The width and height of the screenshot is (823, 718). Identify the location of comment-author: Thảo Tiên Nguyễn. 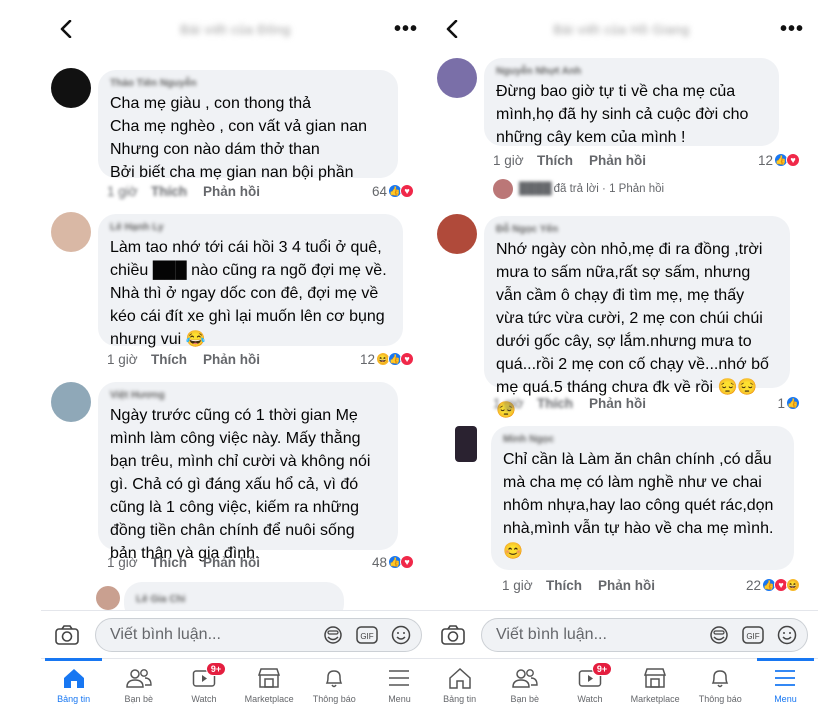
(247, 83).